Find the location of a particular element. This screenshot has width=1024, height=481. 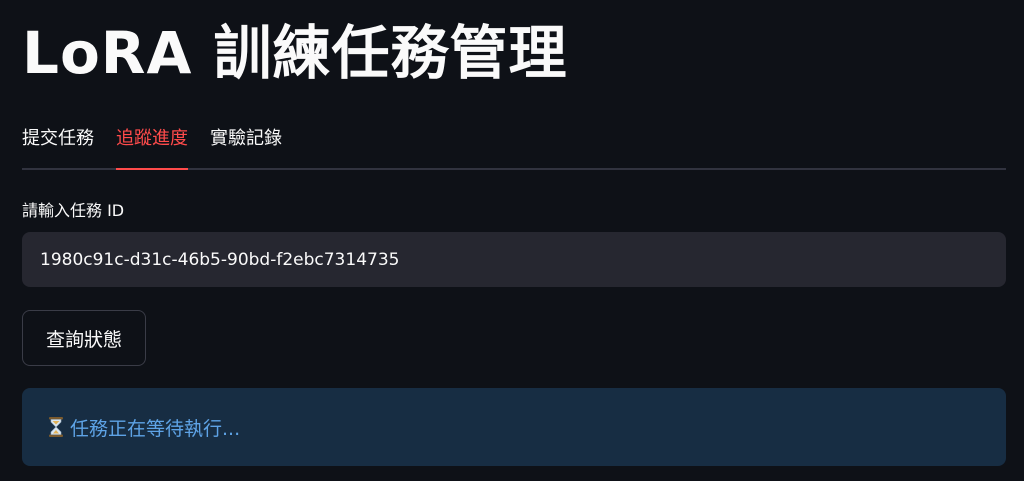

task-id-input-container is located at coordinates (514, 259).